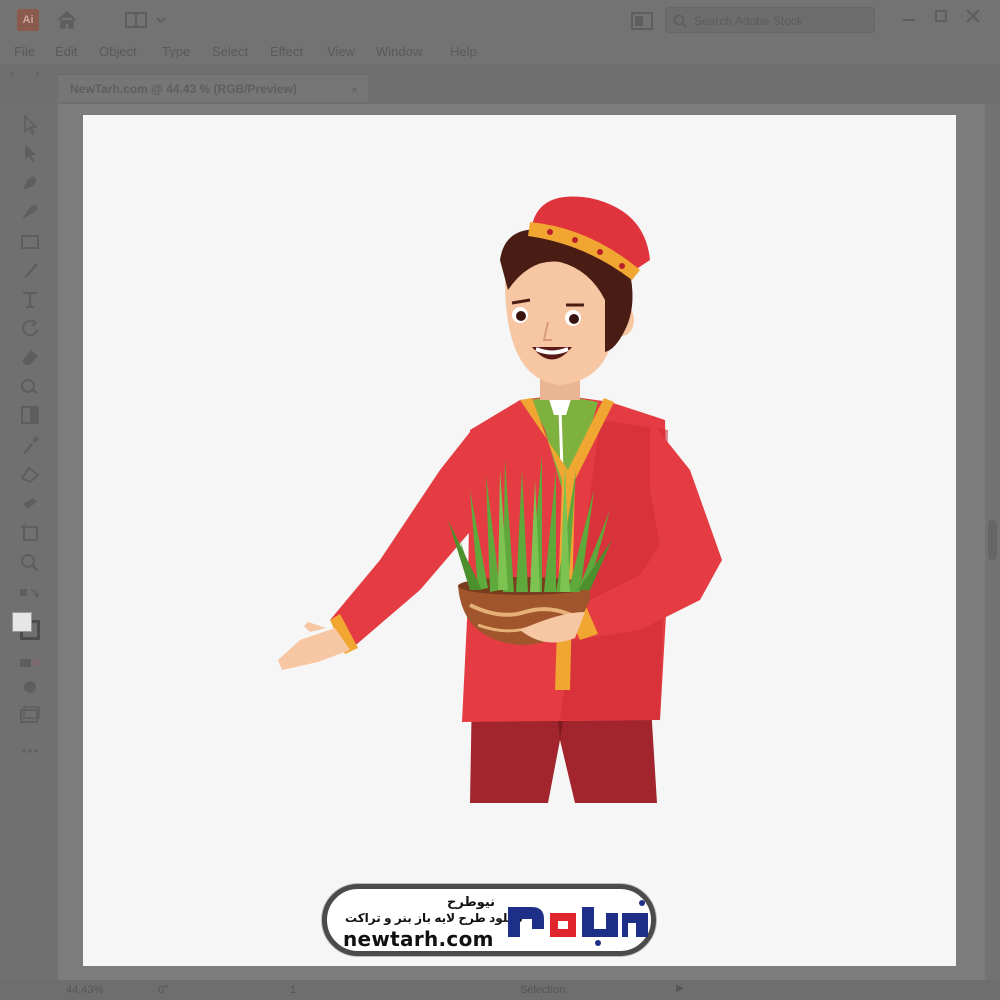  Describe the element at coordinates (909, 17) in the screenshot. I see `minimize-icon` at that location.